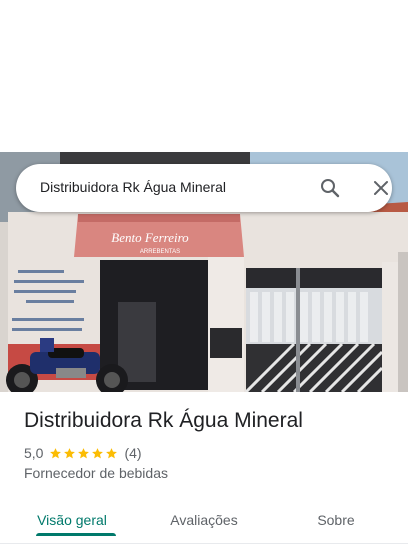  What do you see at coordinates (132, 453) in the screenshot?
I see `review-count: (4)` at bounding box center [132, 453].